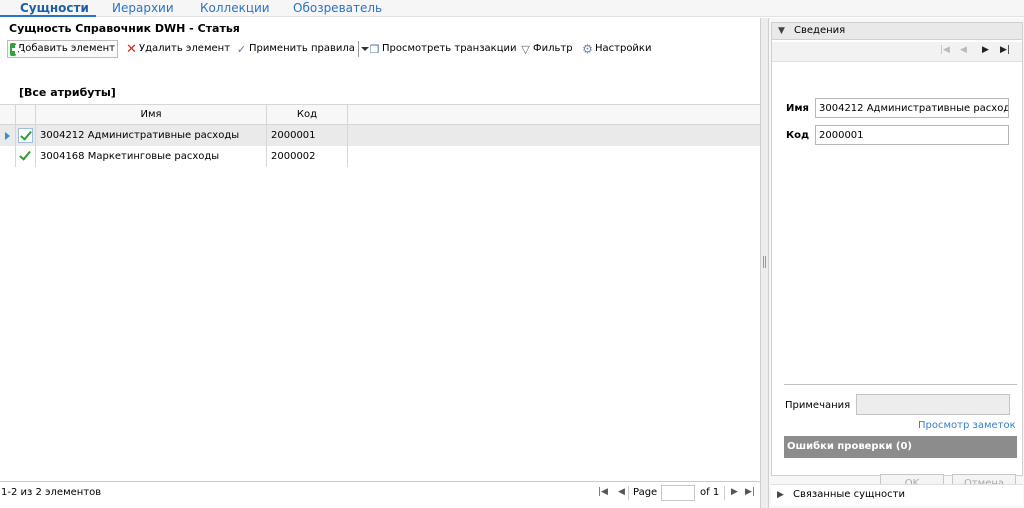 The width and height of the screenshot is (1024, 508). What do you see at coordinates (16, 49) in the screenshot?
I see `plus-icon` at bounding box center [16, 49].